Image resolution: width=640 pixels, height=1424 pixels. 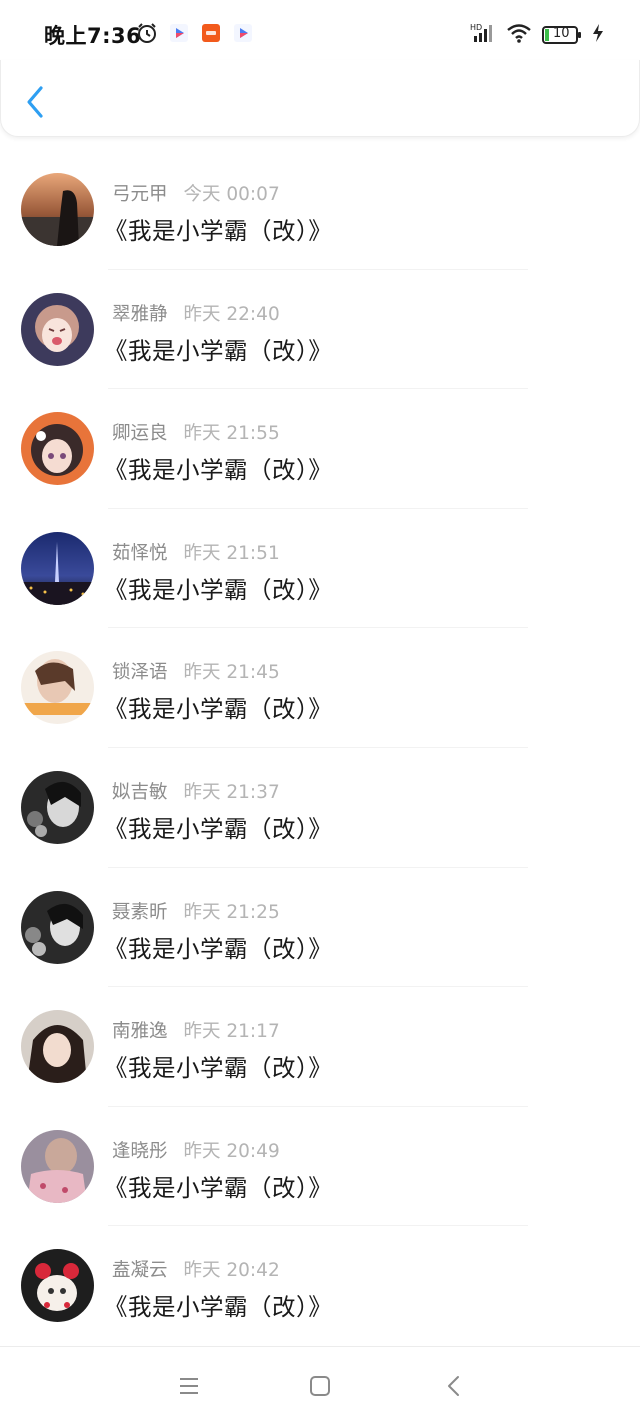 I want to click on user-name: 锁泽语, so click(x=140, y=673).